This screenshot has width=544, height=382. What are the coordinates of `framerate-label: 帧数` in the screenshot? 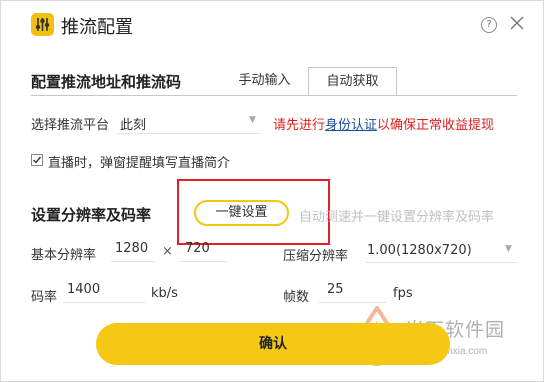 It's located at (296, 297).